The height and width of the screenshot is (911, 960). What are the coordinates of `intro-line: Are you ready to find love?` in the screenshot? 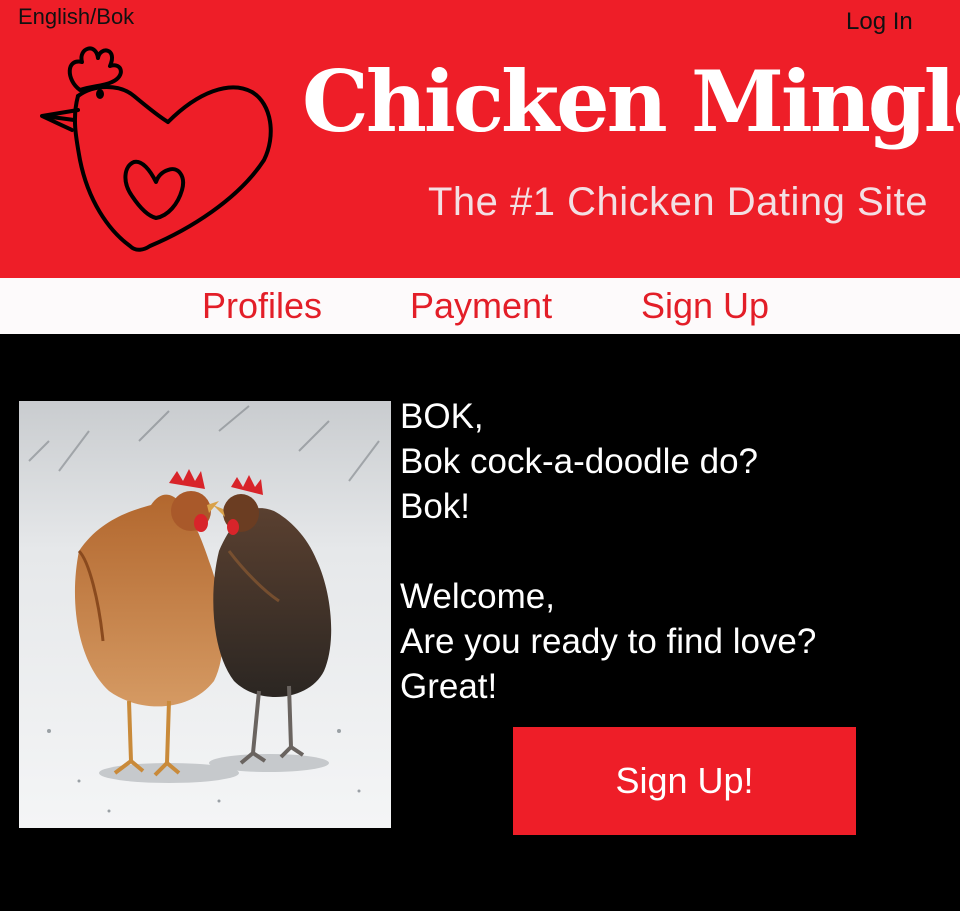 It's located at (608, 641).